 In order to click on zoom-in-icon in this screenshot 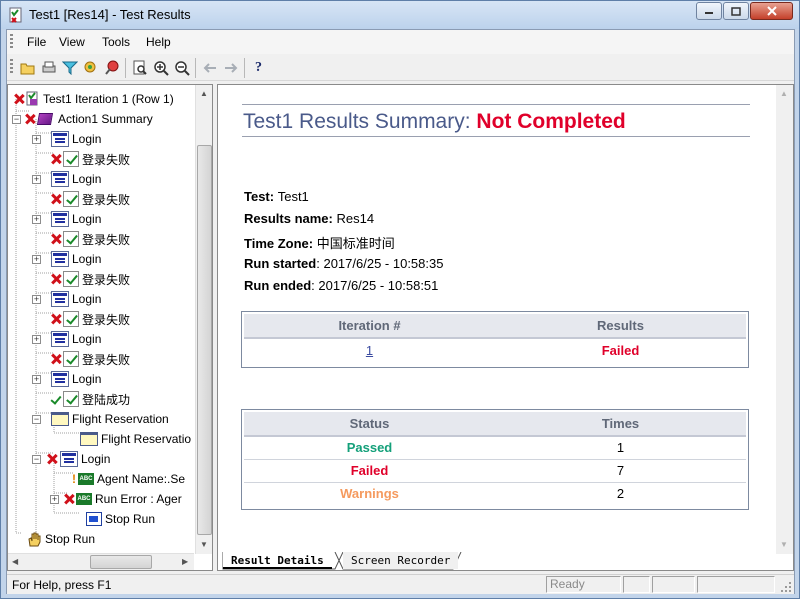, I will do `click(160, 68)`.